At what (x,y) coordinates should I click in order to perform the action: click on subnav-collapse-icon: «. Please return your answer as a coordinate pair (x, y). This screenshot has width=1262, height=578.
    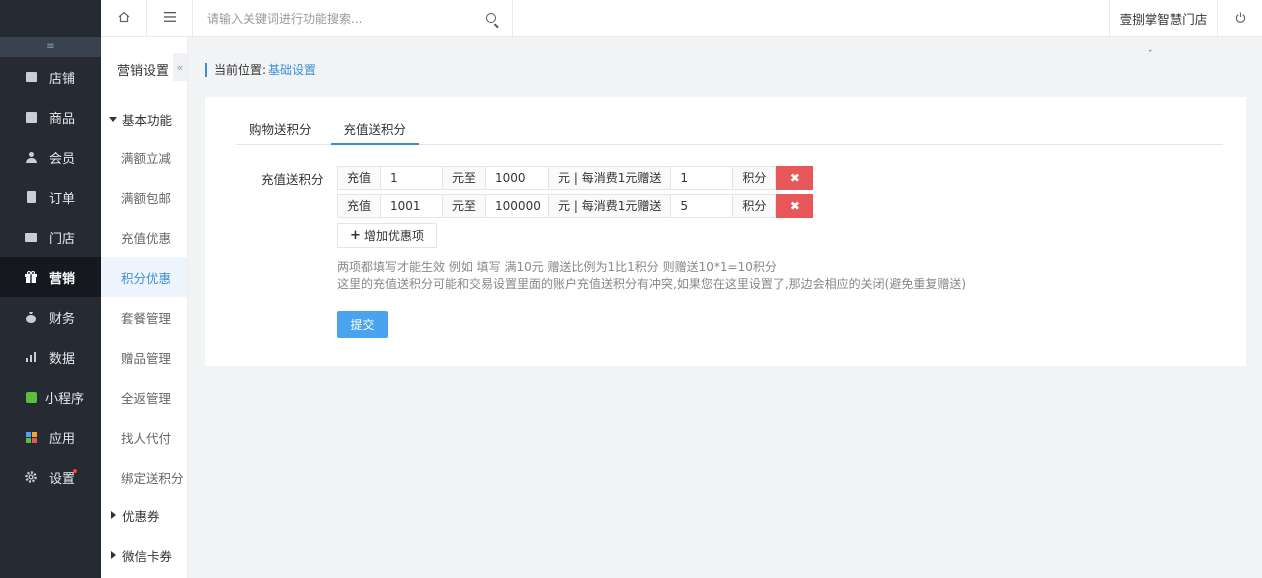
    Looking at the image, I should click on (180, 67).